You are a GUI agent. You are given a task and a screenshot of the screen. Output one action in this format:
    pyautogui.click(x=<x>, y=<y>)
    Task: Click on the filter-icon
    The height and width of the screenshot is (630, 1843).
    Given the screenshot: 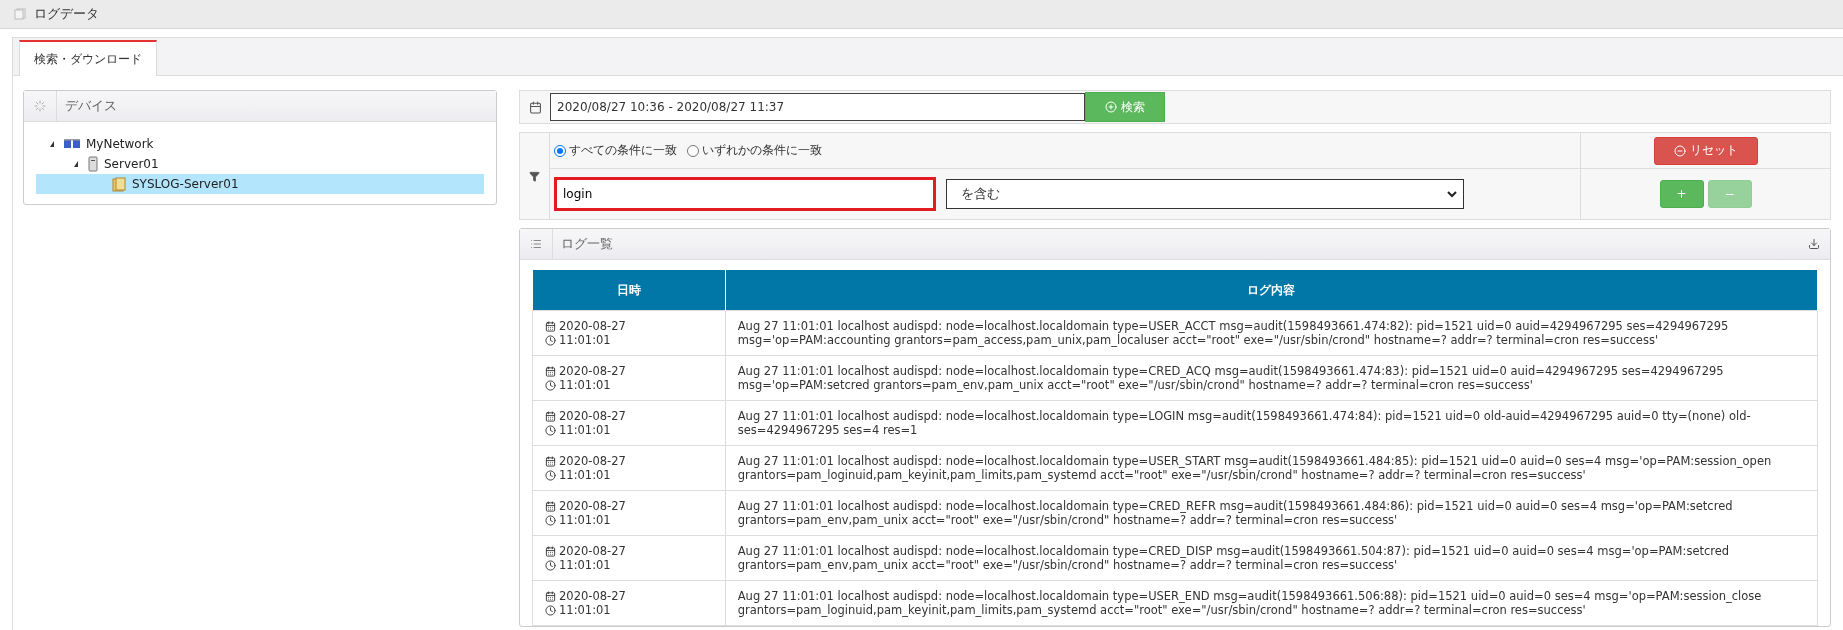 What is the action you would take?
    pyautogui.click(x=534, y=176)
    